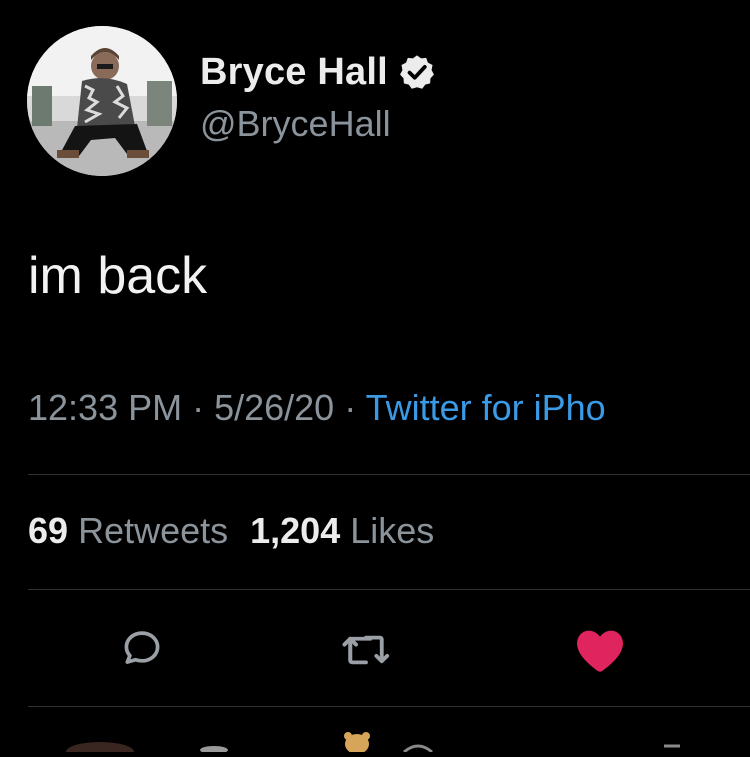 This screenshot has height=757, width=750. I want to click on next-tweet-peek, so click(375, 742).